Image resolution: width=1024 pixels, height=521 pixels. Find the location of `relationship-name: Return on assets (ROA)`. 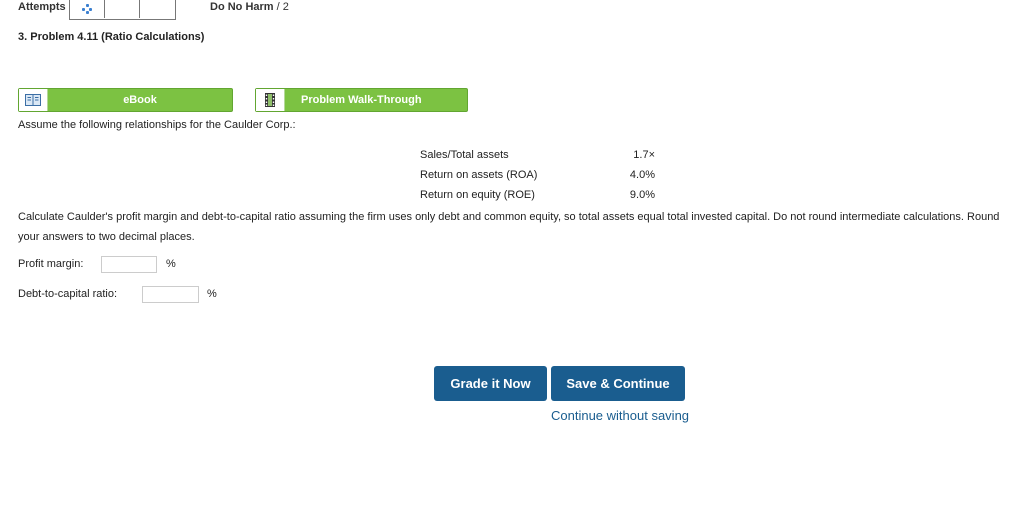

relationship-name: Return on assets (ROA) is located at coordinates (479, 175).